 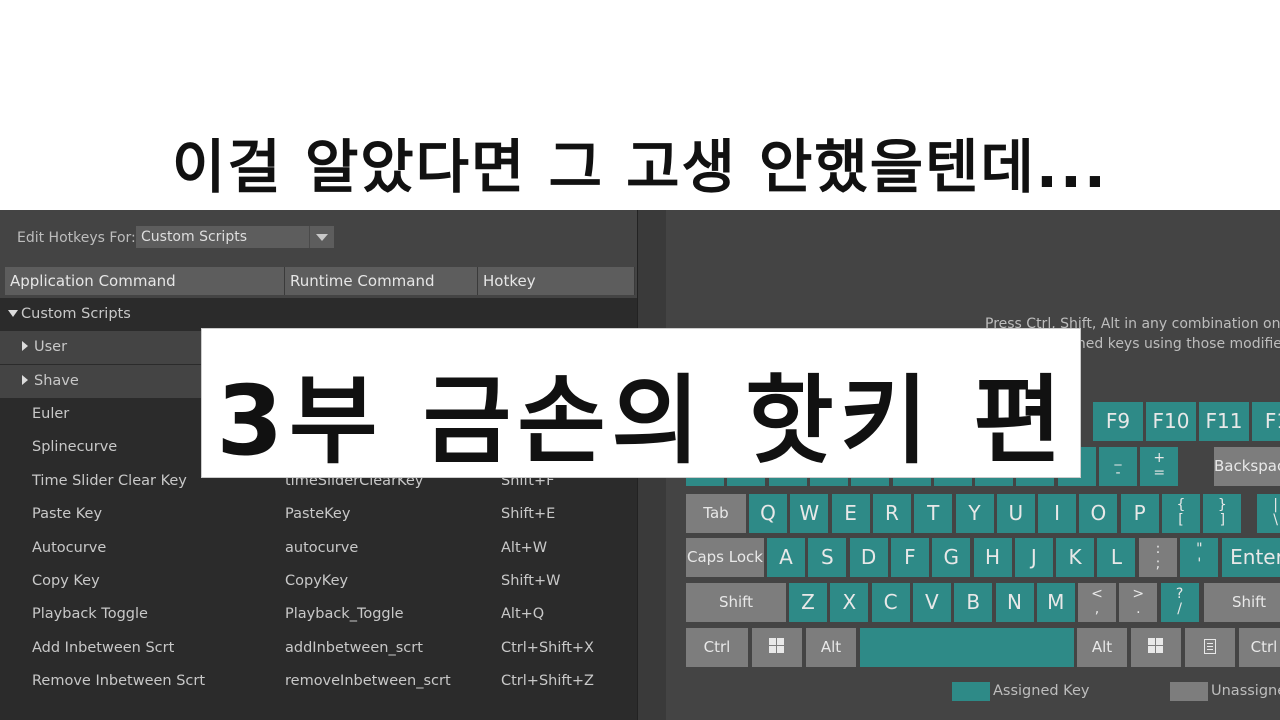 I want to click on key-z: Z, so click(x=808, y=602).